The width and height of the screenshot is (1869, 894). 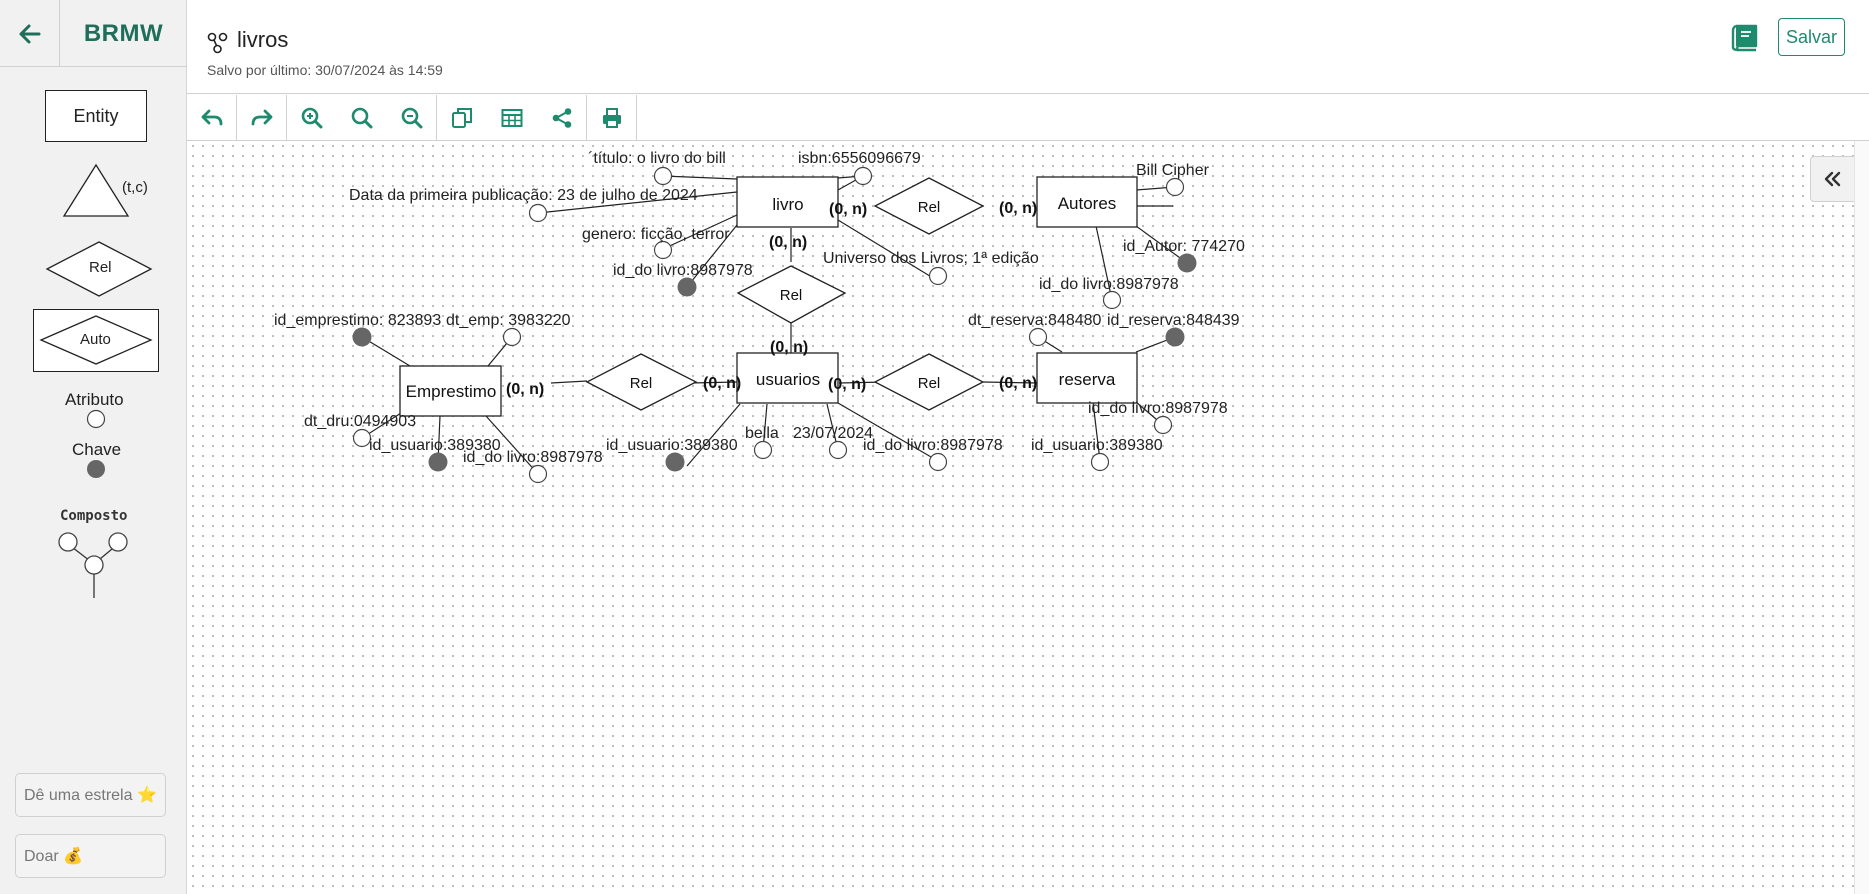 I want to click on entity-emprestimo-label: Emprestimo, so click(x=451, y=391).